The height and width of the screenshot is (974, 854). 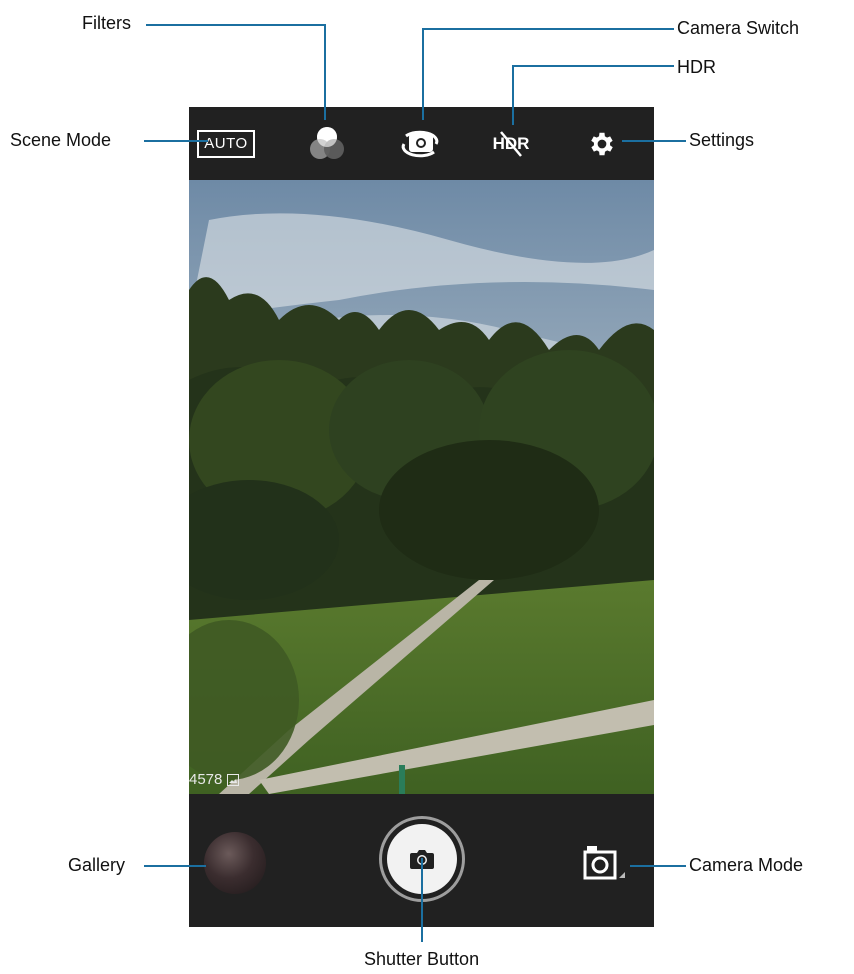 I want to click on leader-hdr-h, so click(x=593, y=66).